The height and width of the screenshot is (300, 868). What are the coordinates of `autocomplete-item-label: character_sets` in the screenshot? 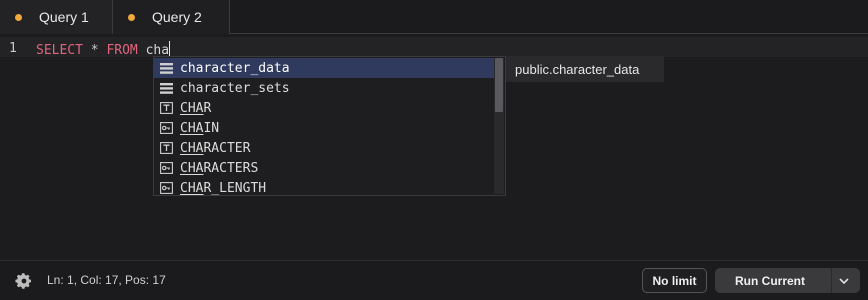 It's located at (235, 88).